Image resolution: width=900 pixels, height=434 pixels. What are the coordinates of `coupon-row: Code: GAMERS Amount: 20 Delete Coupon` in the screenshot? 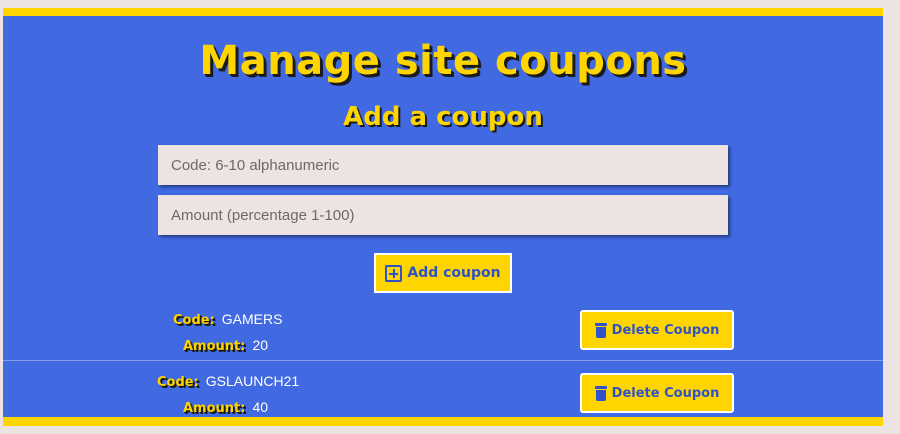 It's located at (443, 329).